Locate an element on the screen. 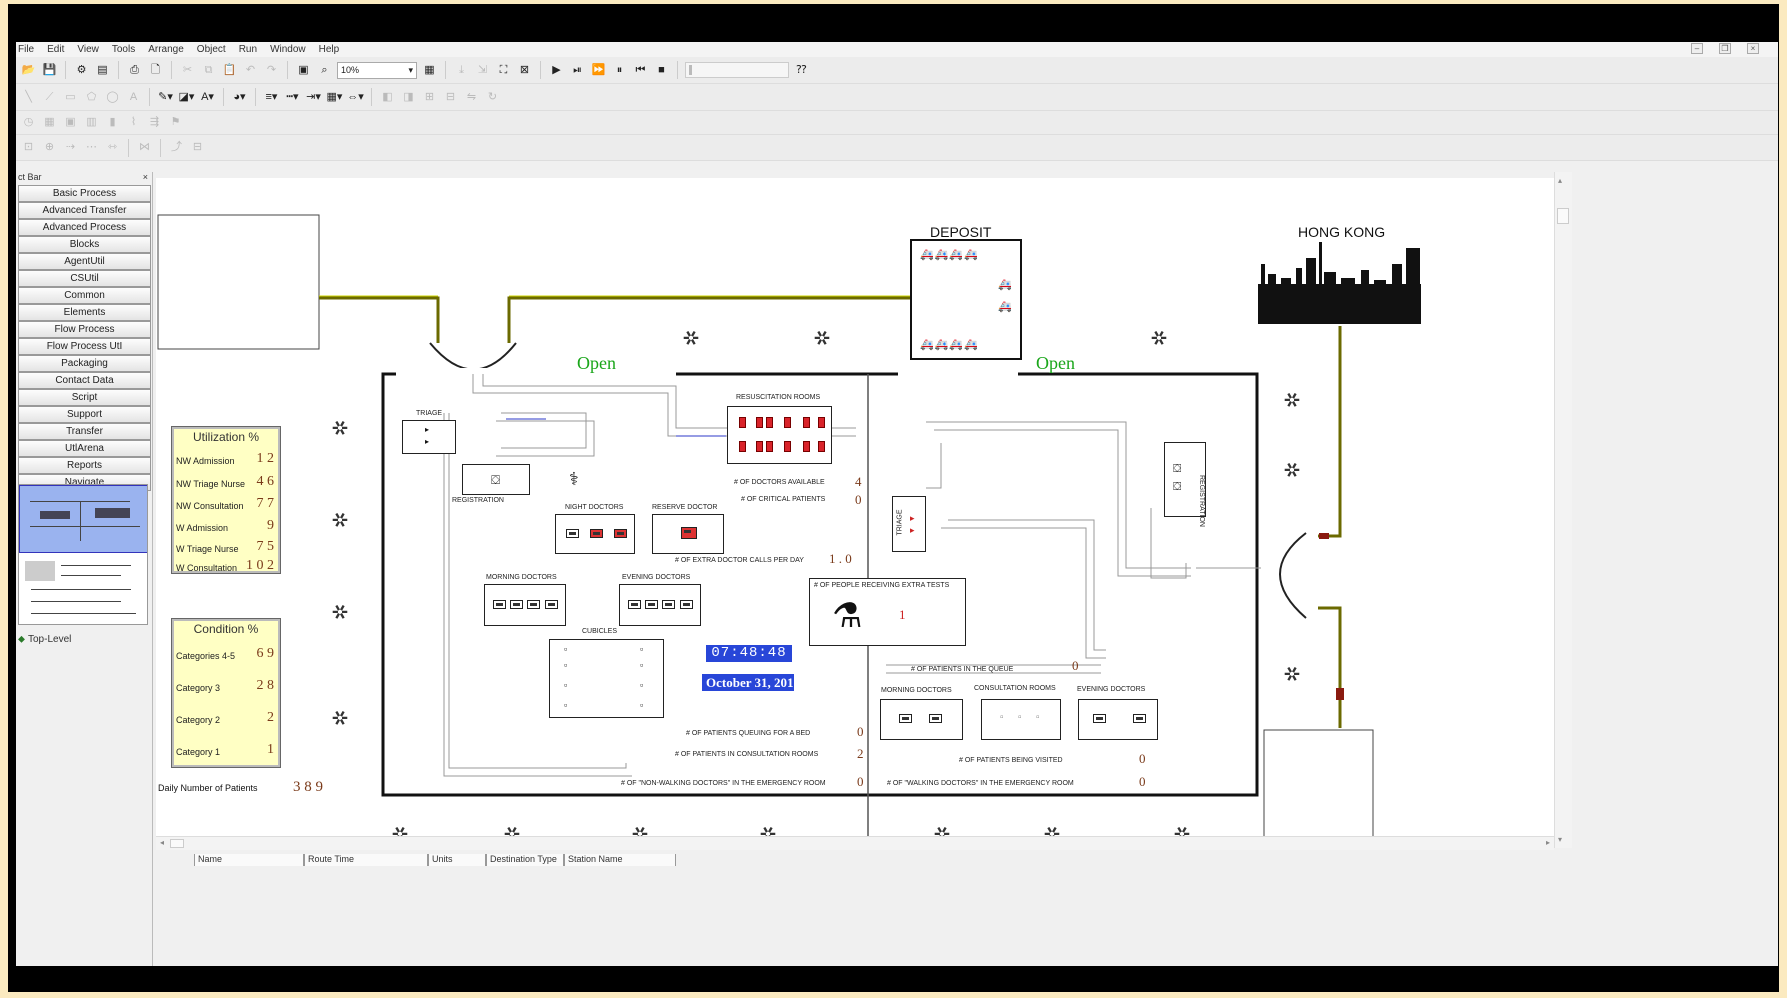 Image resolution: width=1787 pixels, height=998 pixels. panel-common: Common is located at coordinates (84, 295).